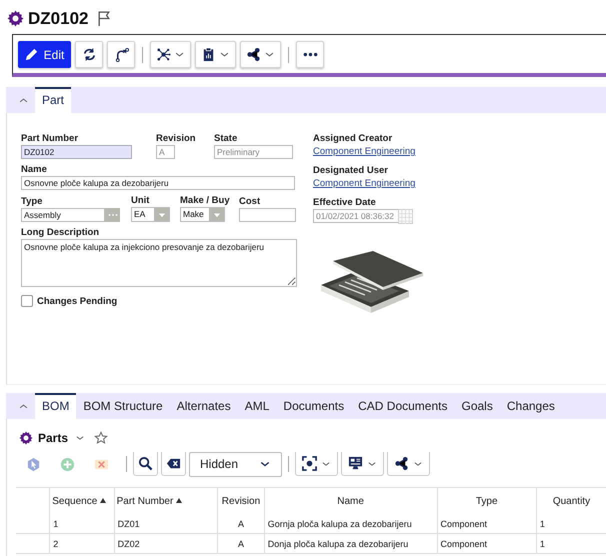 Image resolution: width=606 pixels, height=558 pixels. What do you see at coordinates (82, 501) in the screenshot?
I see `column-header: Sequence` at bounding box center [82, 501].